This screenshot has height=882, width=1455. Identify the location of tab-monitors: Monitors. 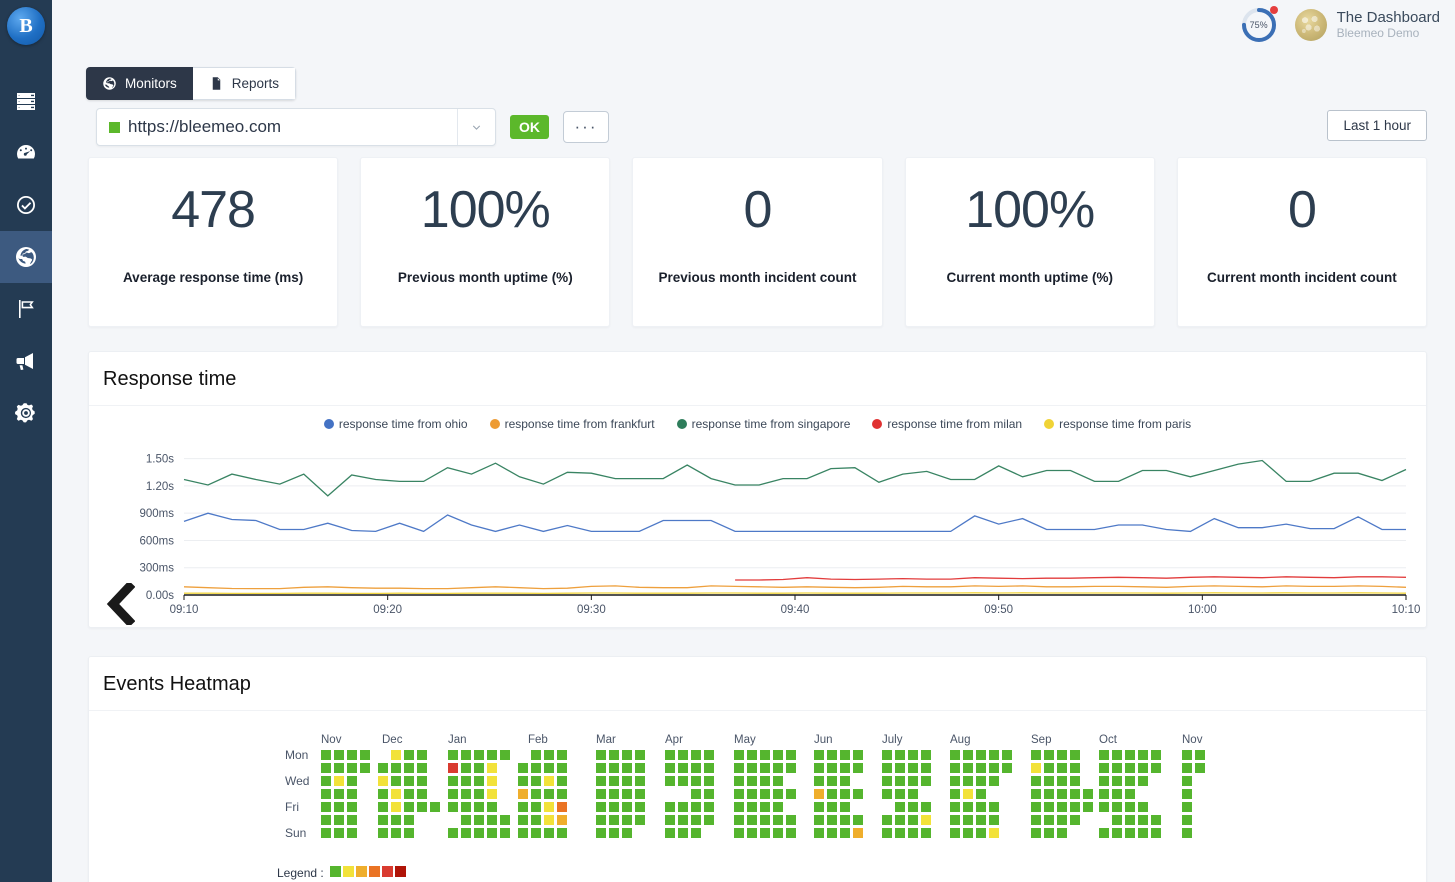
(139, 83).